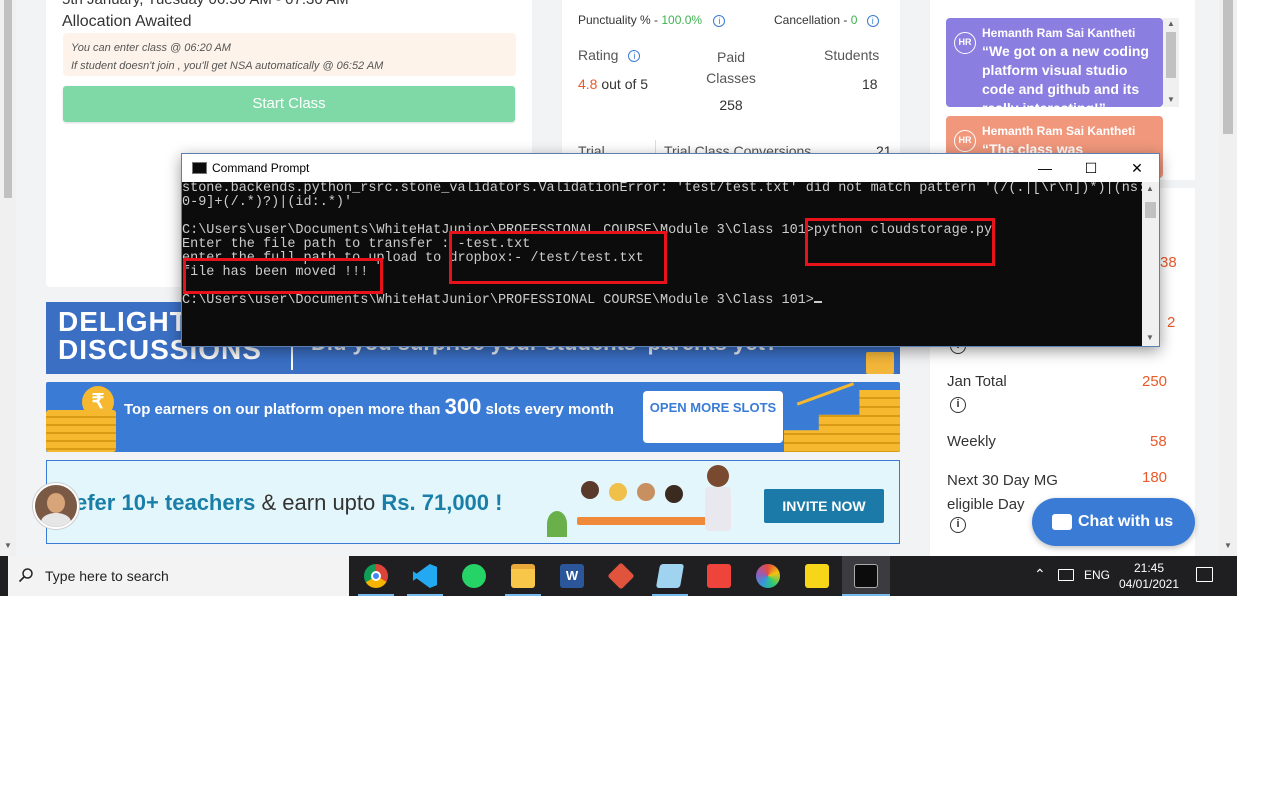 Image resolution: width=1280 pixels, height=800 pixels. I want to click on close-button: ✕, so click(1137, 168).